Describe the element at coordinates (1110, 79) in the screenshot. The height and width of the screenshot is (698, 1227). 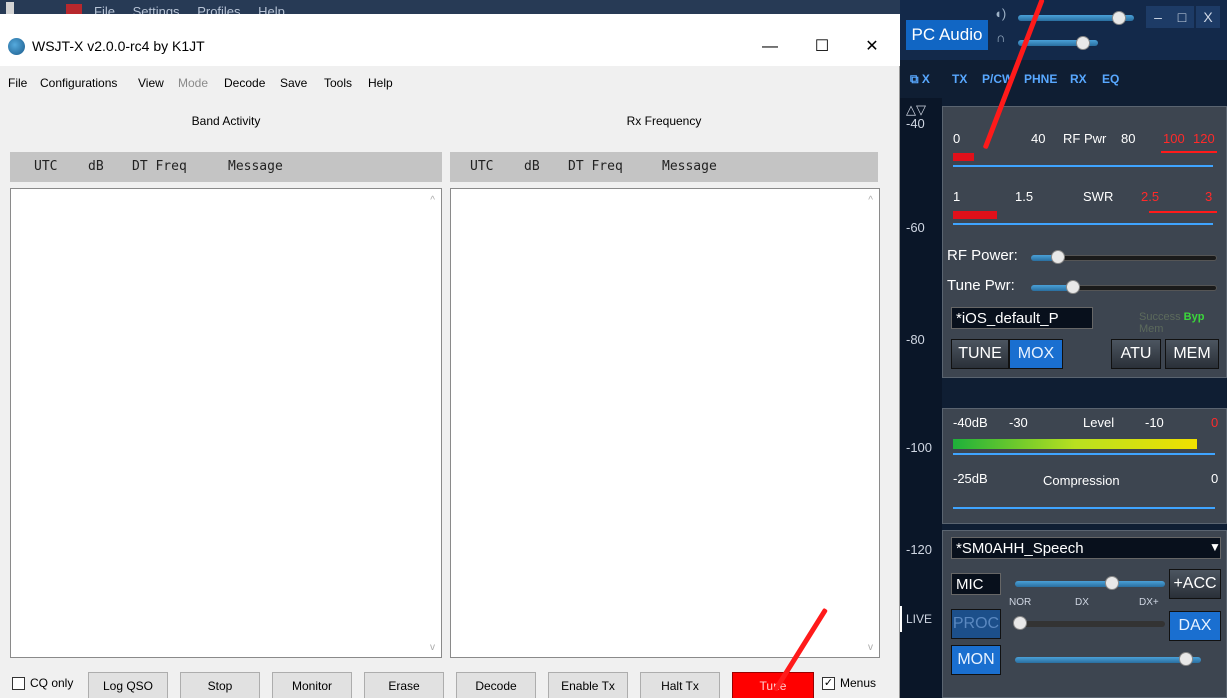
I see `tab-eq: EQ` at that location.